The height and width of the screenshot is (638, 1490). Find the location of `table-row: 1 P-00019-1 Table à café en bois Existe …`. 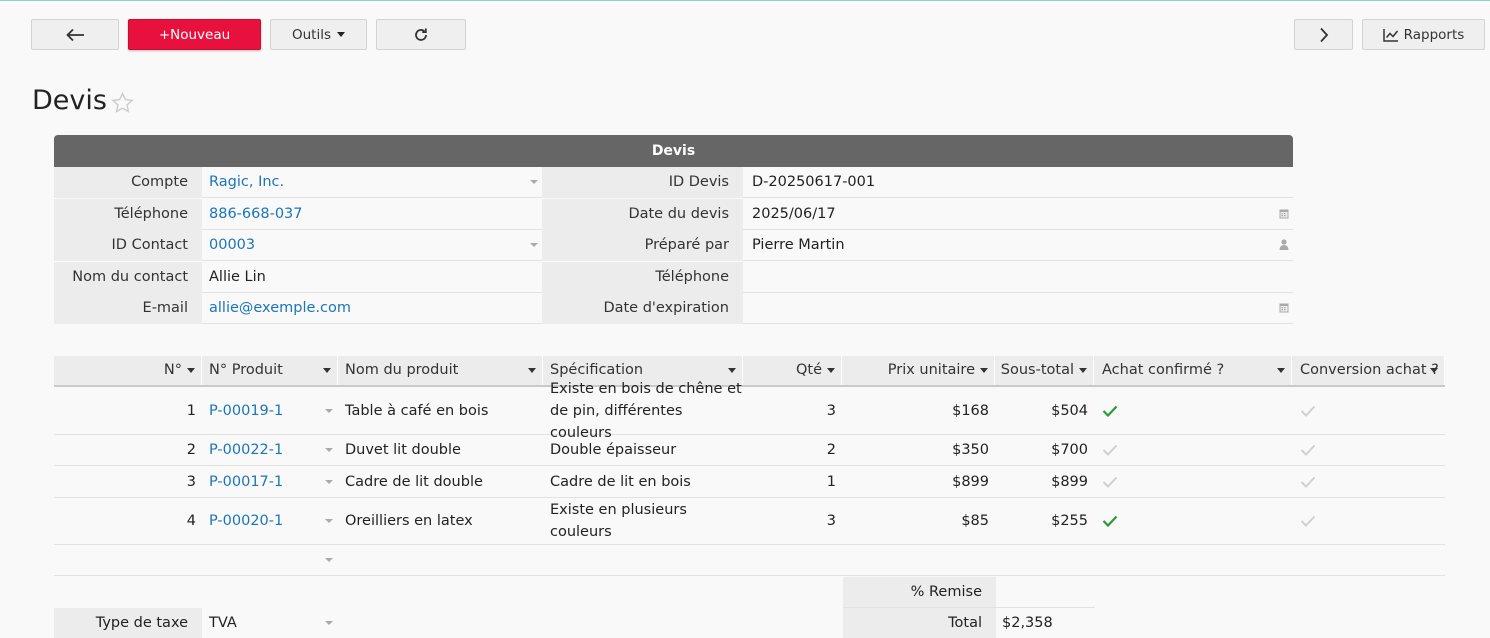

table-row: 1 P-00019-1 Table à café en bois Existe … is located at coordinates (749, 411).